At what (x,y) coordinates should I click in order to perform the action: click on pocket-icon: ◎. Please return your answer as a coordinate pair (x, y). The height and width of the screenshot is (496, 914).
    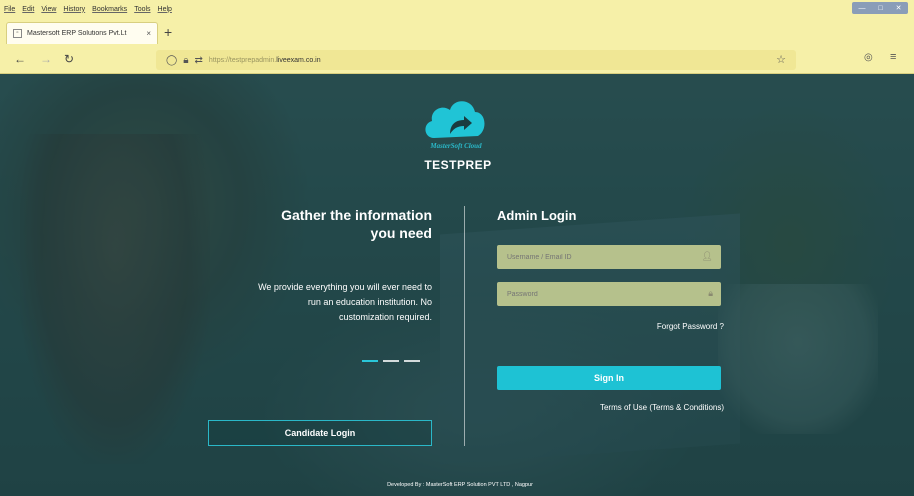
    Looking at the image, I should click on (868, 57).